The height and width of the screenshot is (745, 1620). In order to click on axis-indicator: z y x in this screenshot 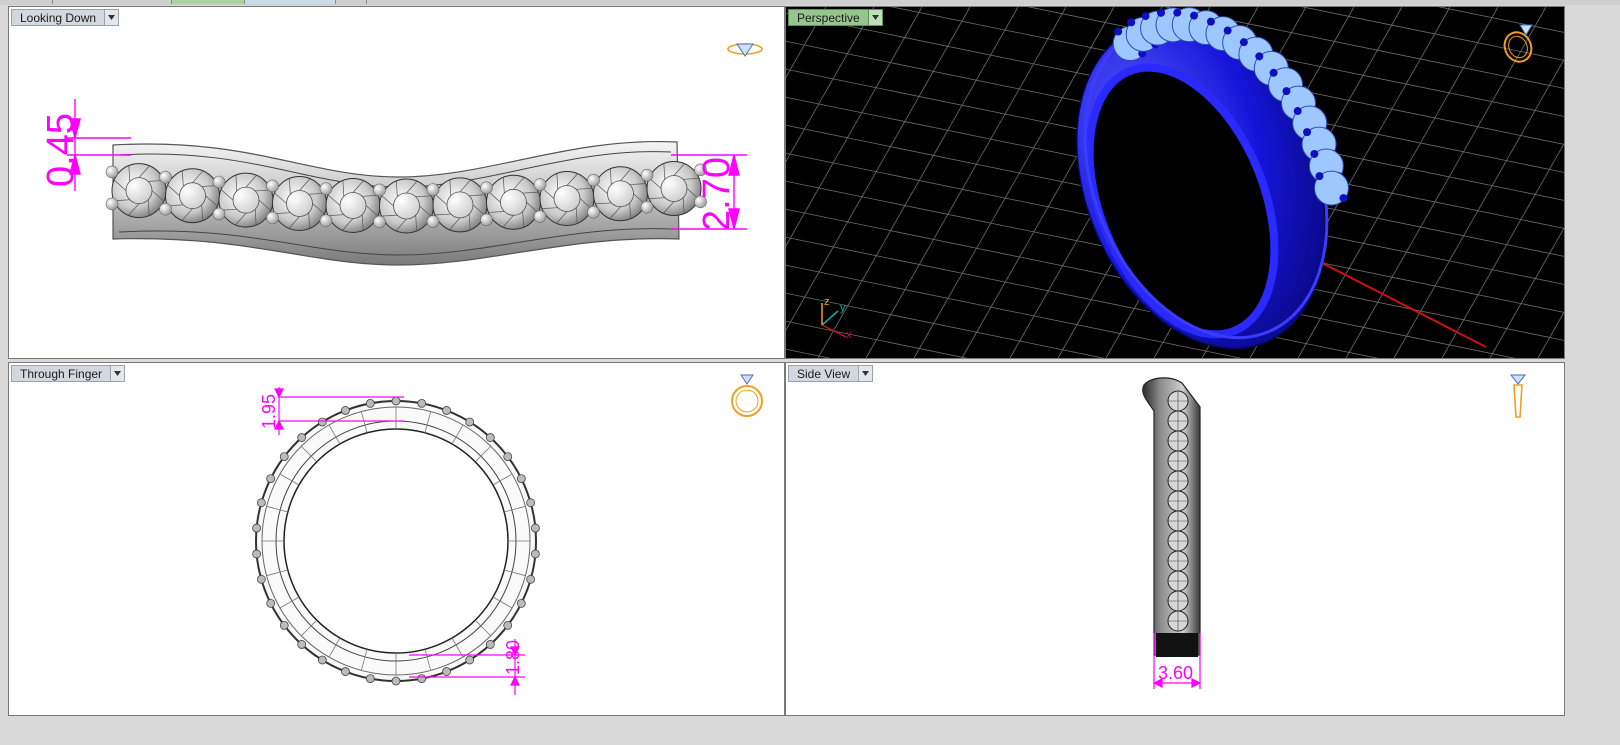, I will do `click(836, 318)`.